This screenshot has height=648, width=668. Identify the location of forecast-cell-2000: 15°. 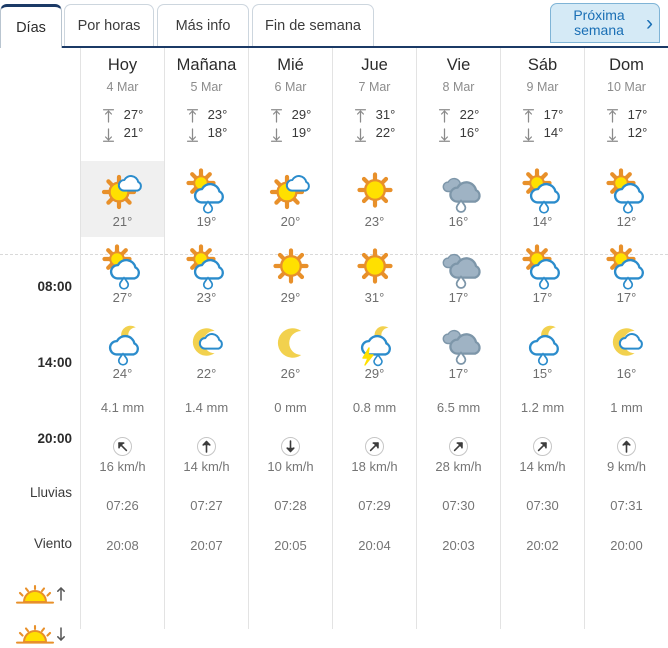
(542, 351).